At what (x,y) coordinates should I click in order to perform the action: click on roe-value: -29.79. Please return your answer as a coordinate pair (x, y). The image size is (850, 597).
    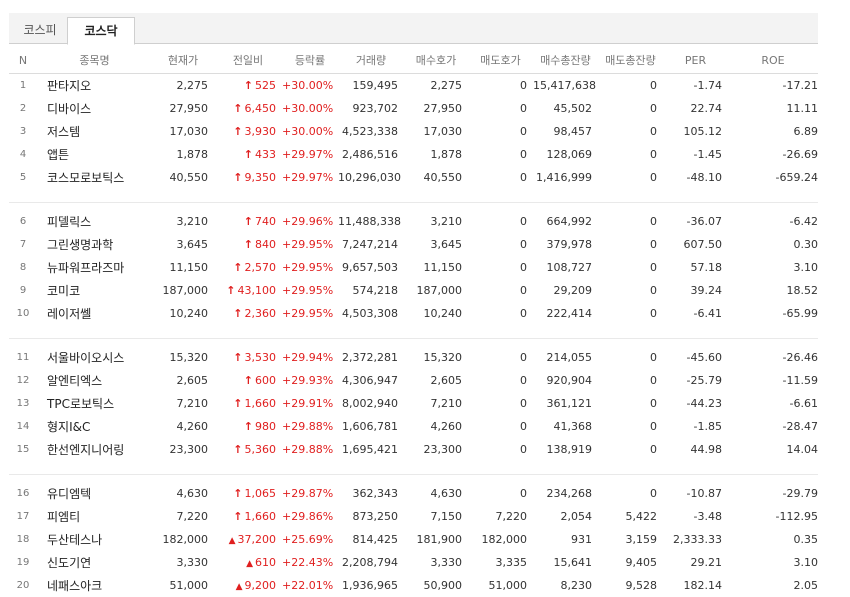
    Looking at the image, I should click on (773, 493).